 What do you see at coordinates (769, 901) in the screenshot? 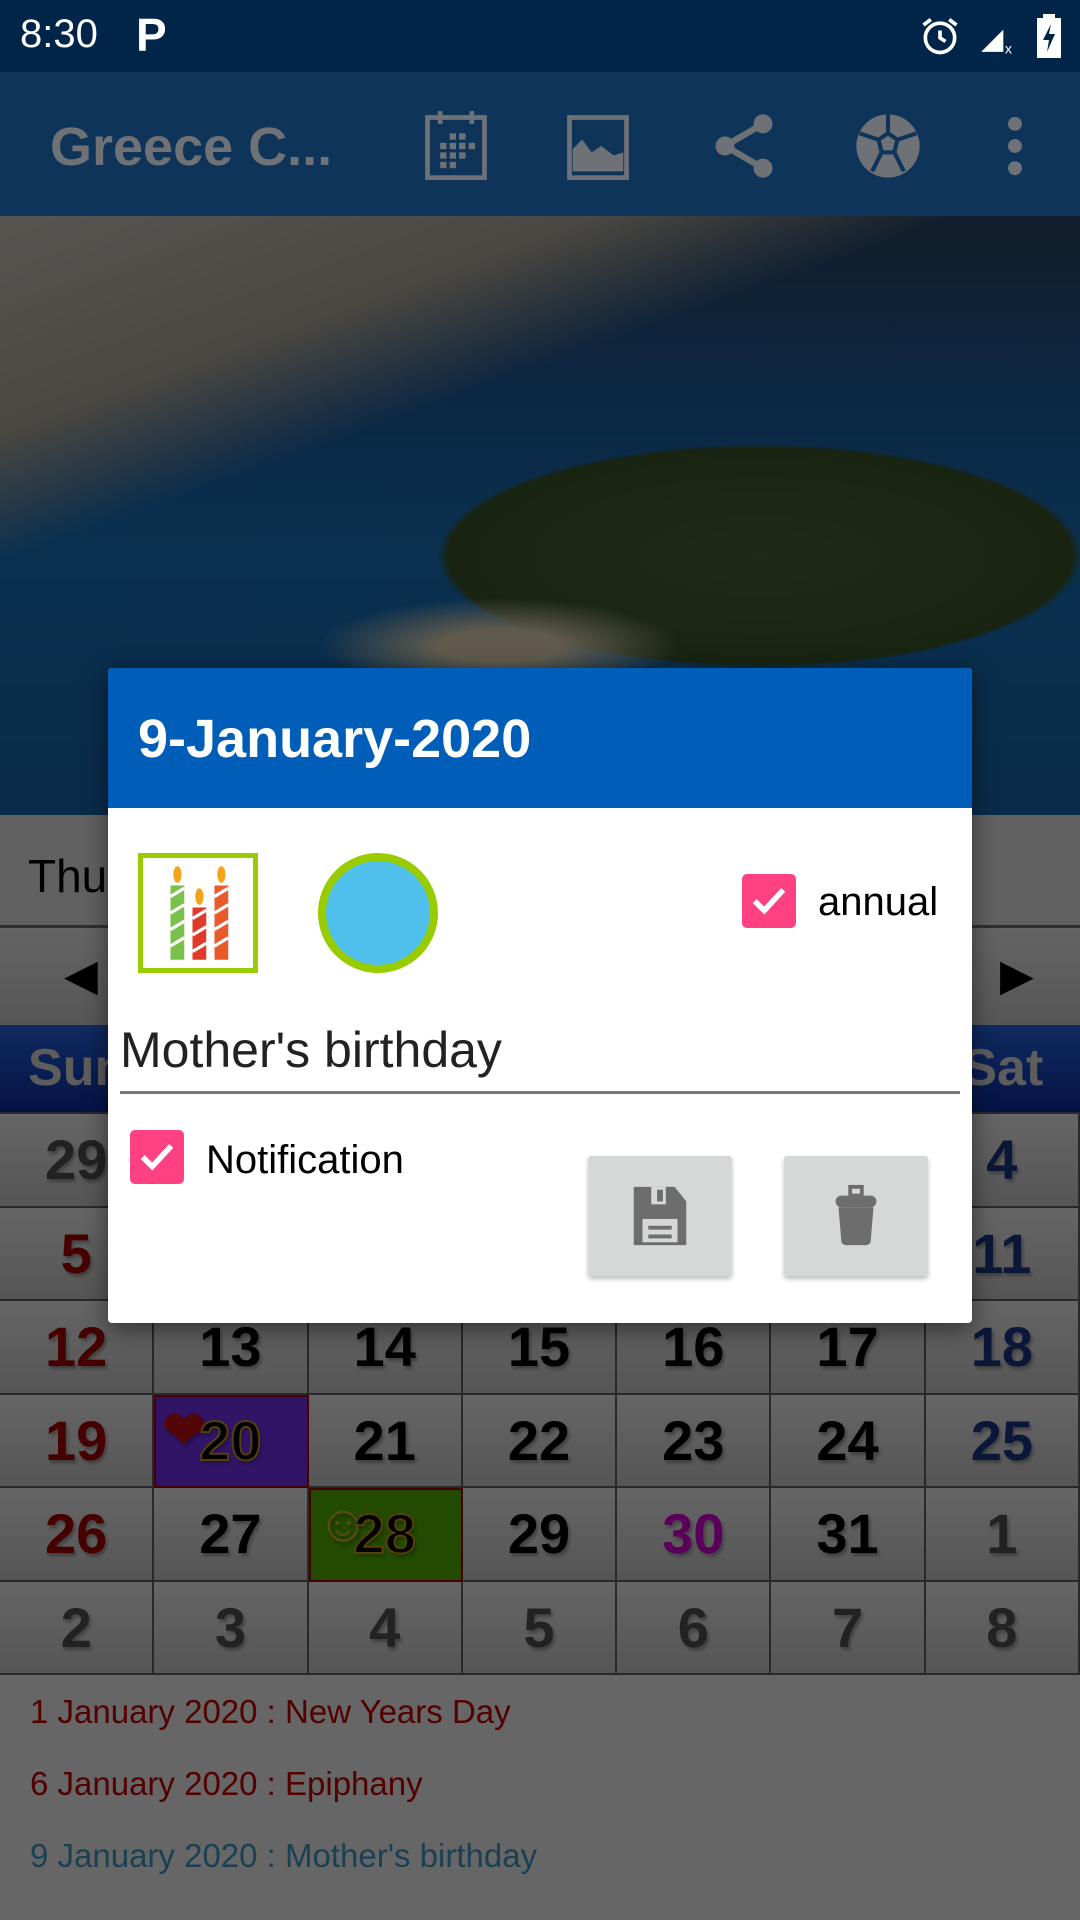
I see `annual-checkbox` at bounding box center [769, 901].